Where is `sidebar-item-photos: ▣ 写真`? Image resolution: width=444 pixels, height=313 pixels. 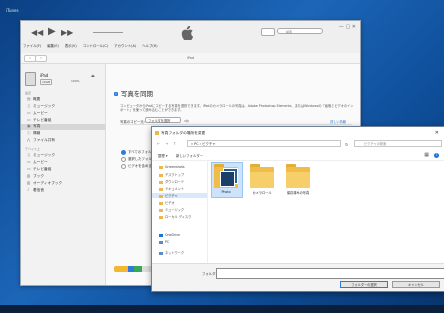
sidebar-item-photos: ▣ 写真 is located at coordinates (63, 127).